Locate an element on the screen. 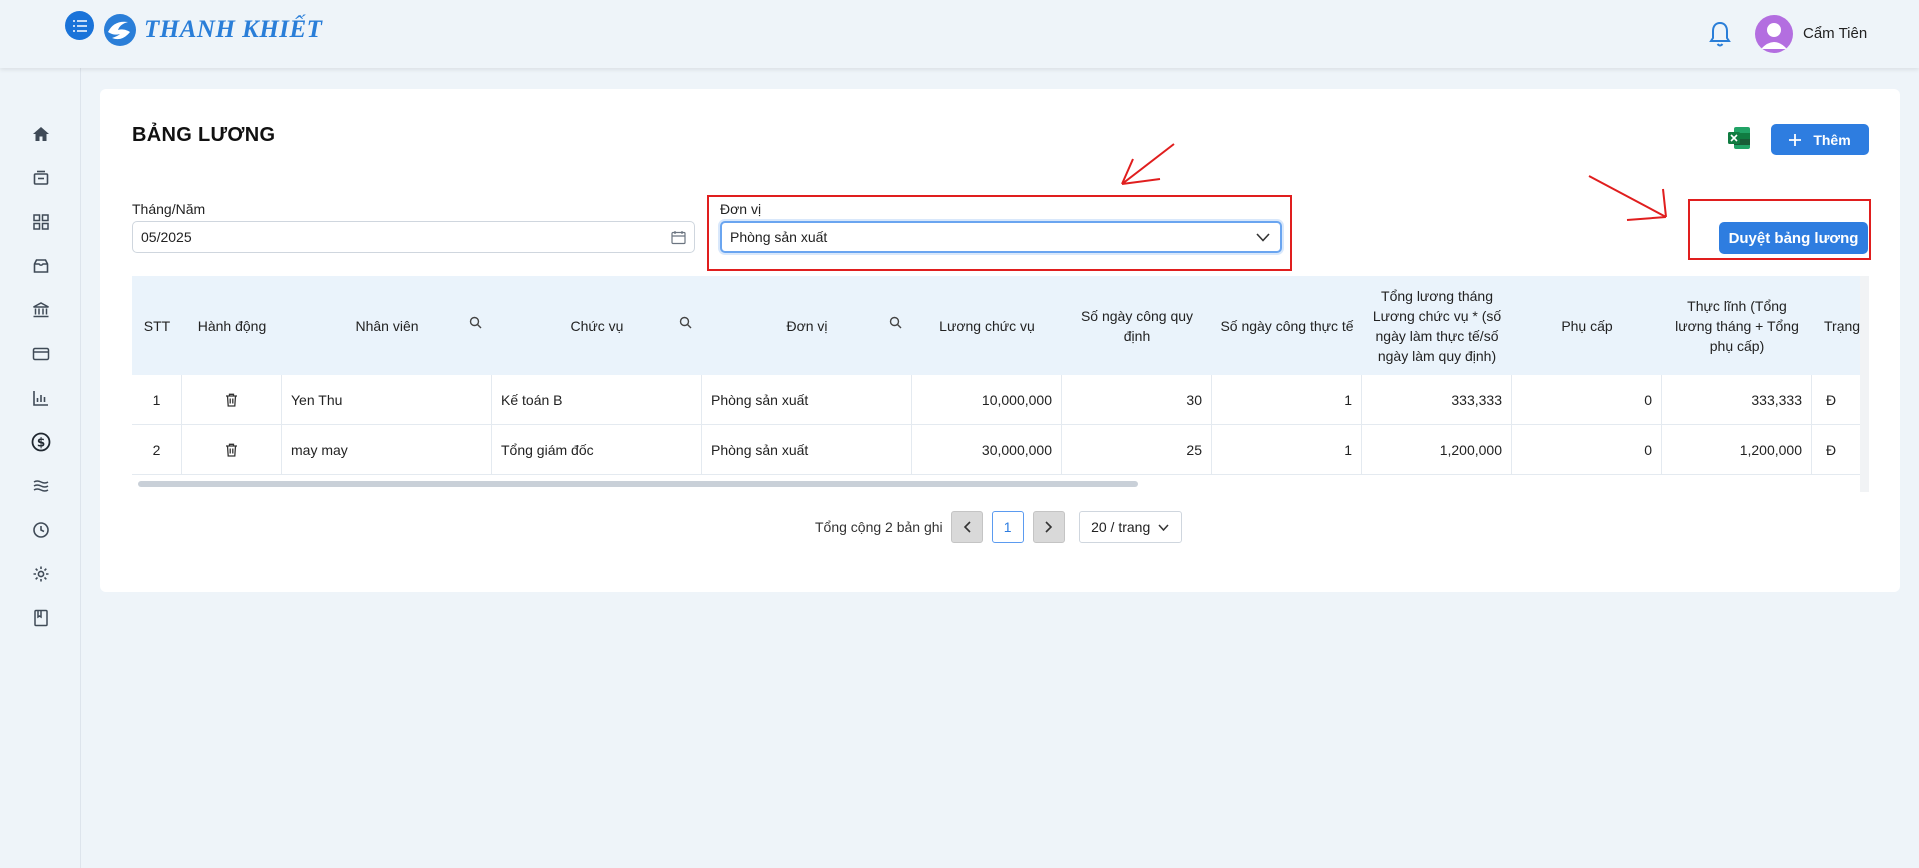  menu-icon is located at coordinates (79, 25).